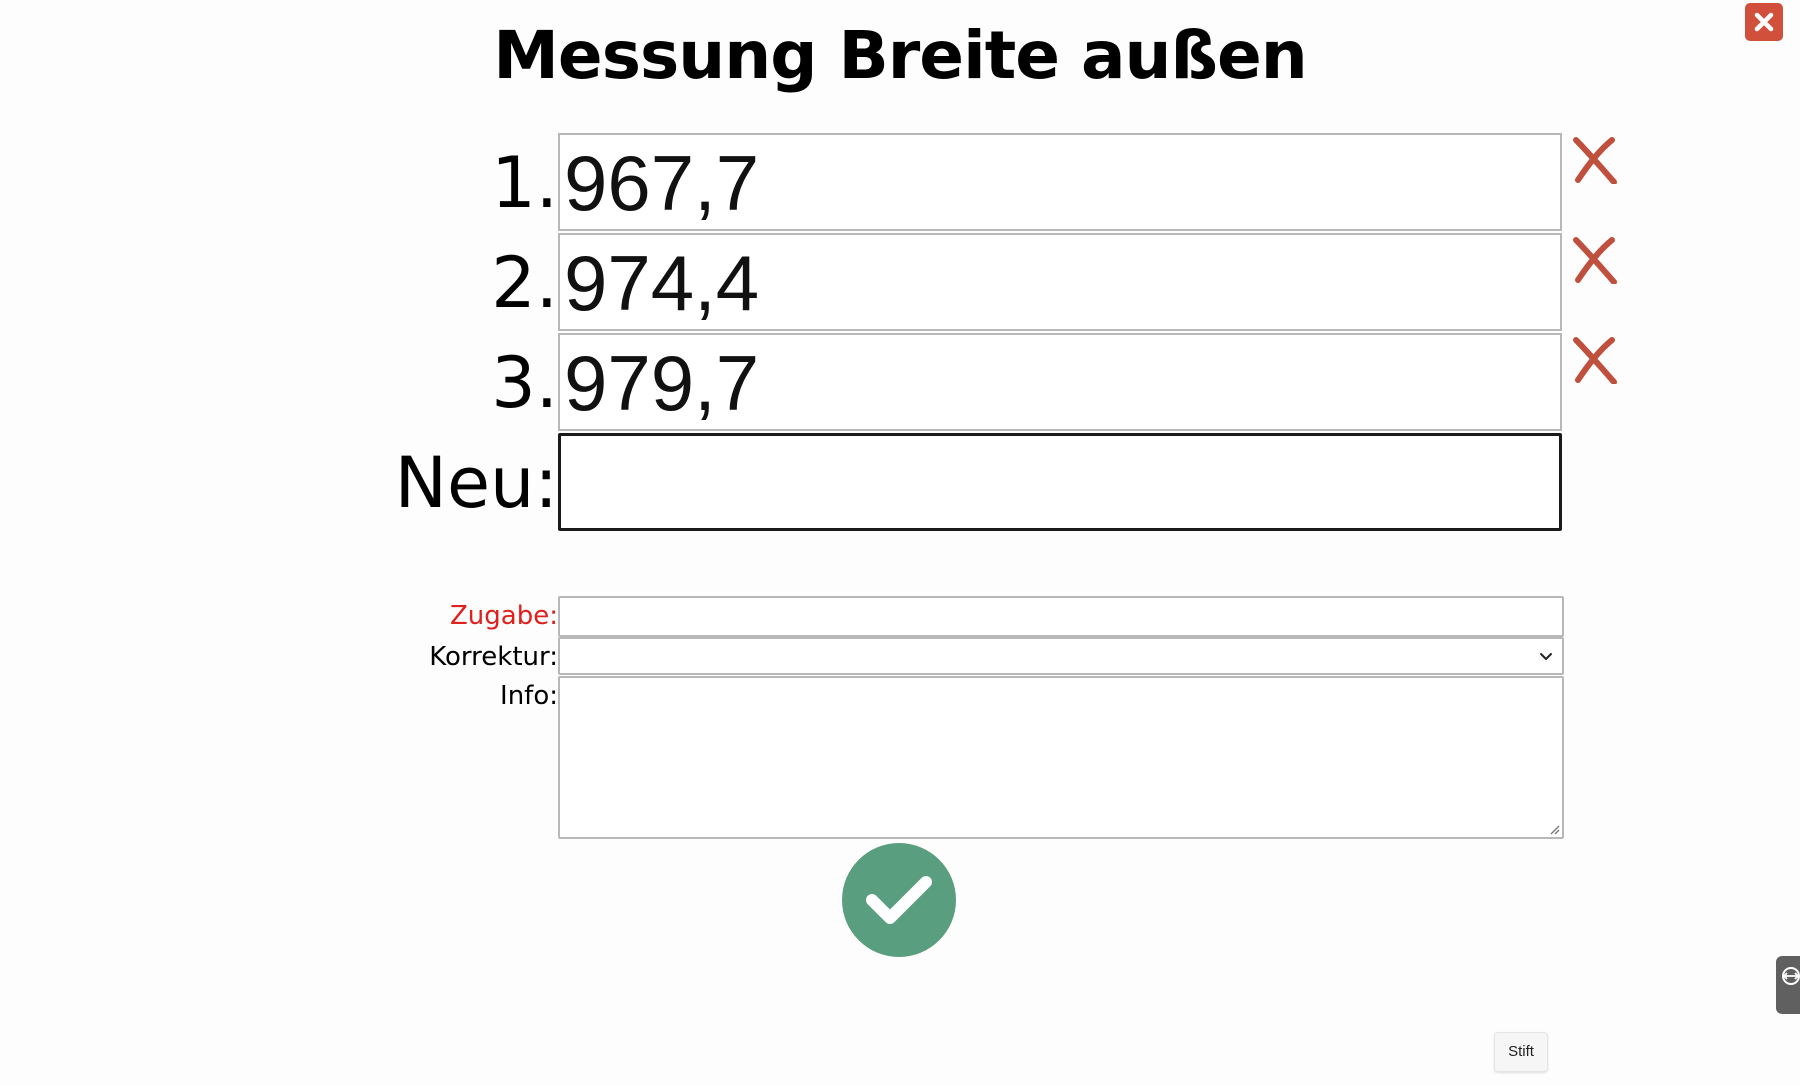 This screenshot has width=1800, height=1085. Describe the element at coordinates (504, 616) in the screenshot. I see `zugabe-label: Zugabe:` at that location.